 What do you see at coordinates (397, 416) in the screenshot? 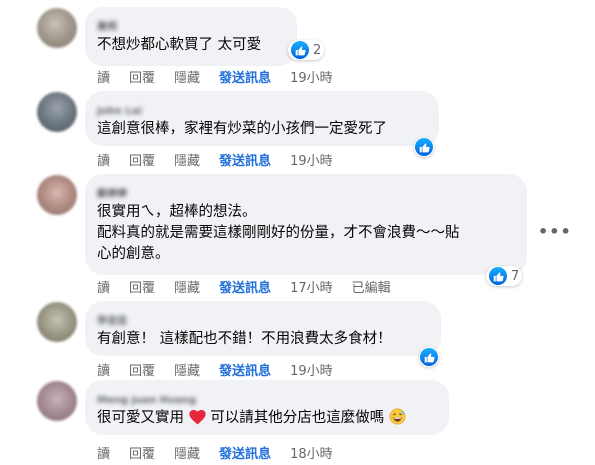
I see `grinning-sweat-icon` at bounding box center [397, 416].